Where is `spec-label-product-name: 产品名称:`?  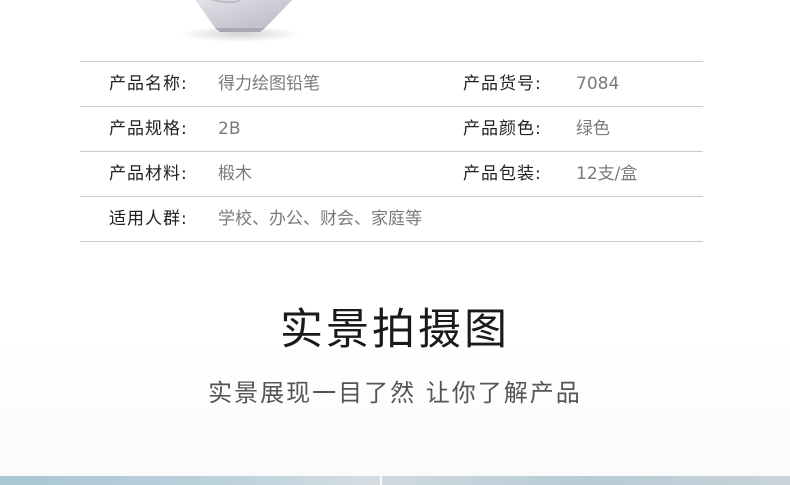
spec-label-product-name: 产品名称: is located at coordinates (148, 84).